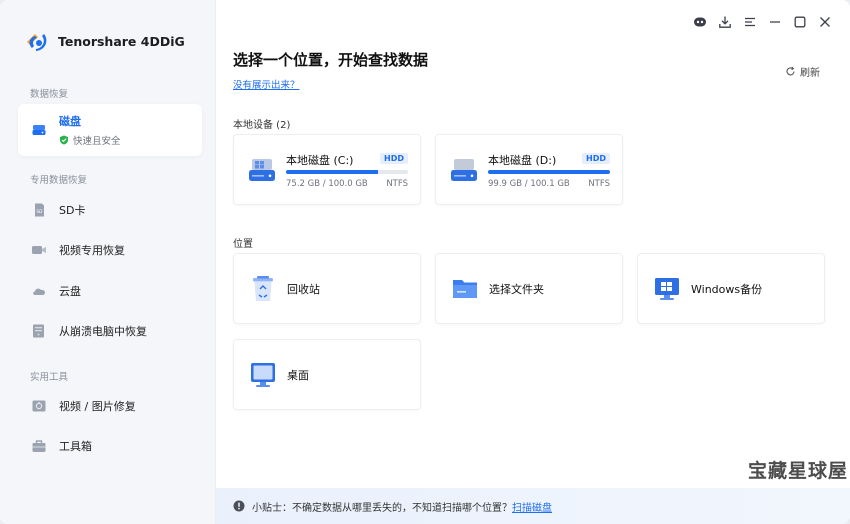 The height and width of the screenshot is (524, 850). I want to click on app-name: Tenorshare 4DDiG, so click(121, 41).